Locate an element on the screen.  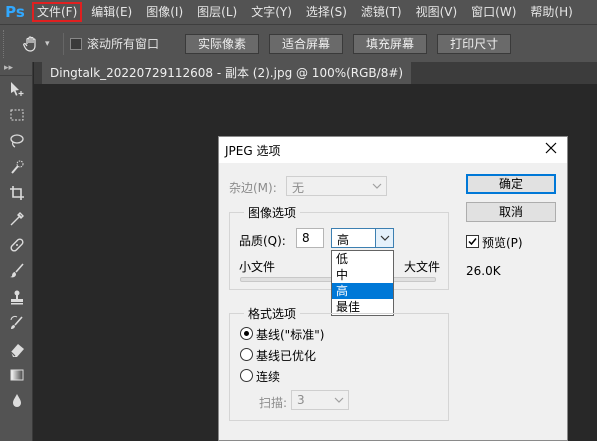
menu-select: 选择(S) is located at coordinates (326, 12).